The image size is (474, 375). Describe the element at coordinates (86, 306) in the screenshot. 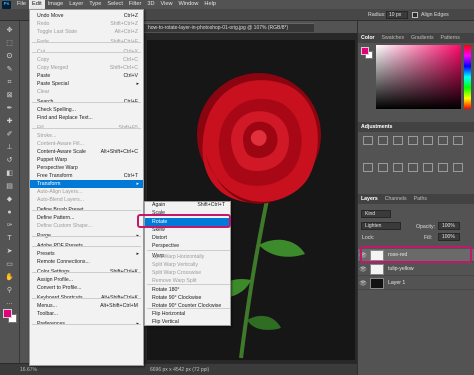

I see `edit-menu-item-menus: Menus... Alt+Shift+Ctrl+M` at that location.